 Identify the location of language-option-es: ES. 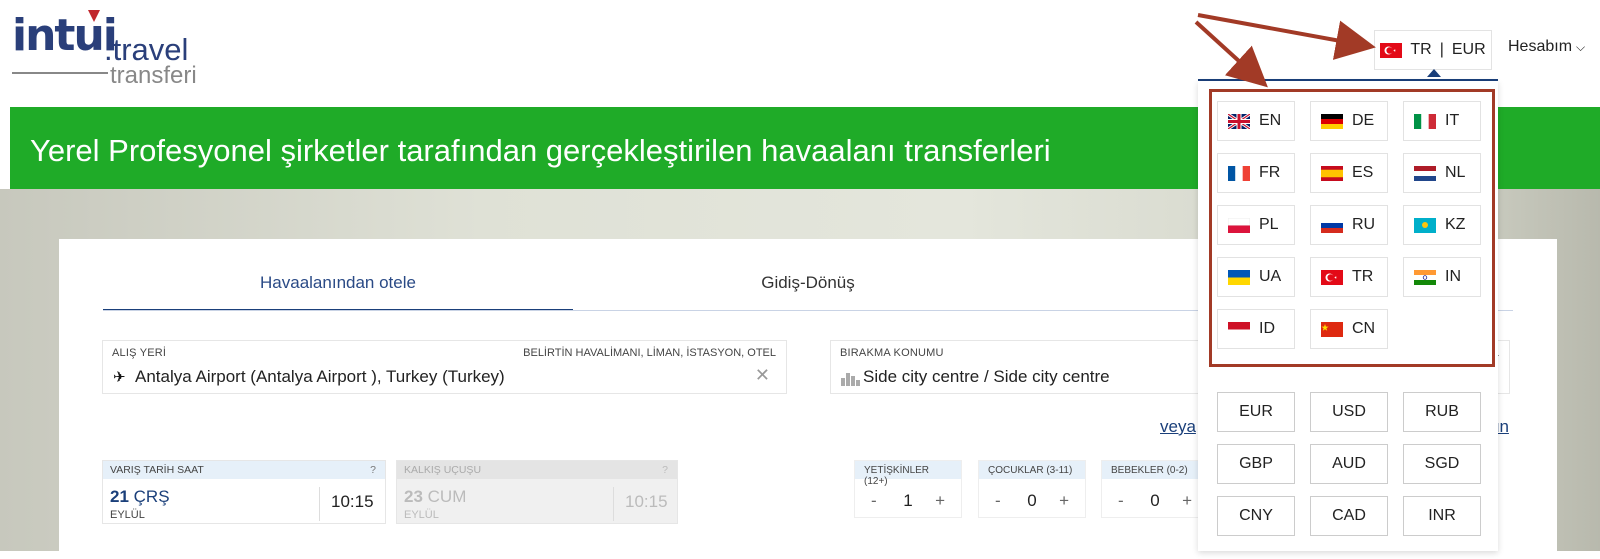
(1349, 173).